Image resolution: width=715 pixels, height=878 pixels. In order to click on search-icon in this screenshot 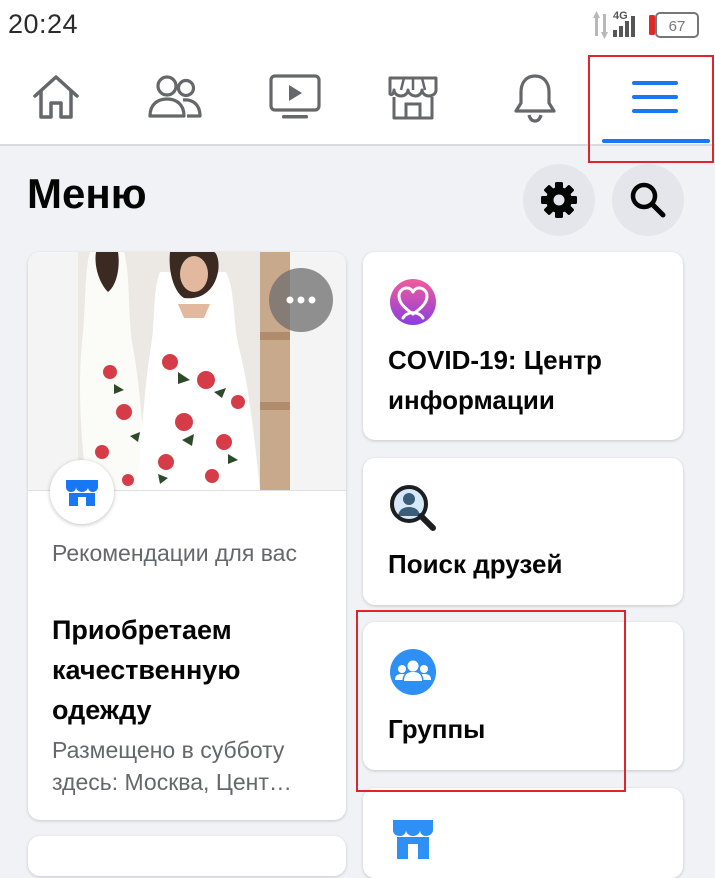, I will do `click(648, 200)`.